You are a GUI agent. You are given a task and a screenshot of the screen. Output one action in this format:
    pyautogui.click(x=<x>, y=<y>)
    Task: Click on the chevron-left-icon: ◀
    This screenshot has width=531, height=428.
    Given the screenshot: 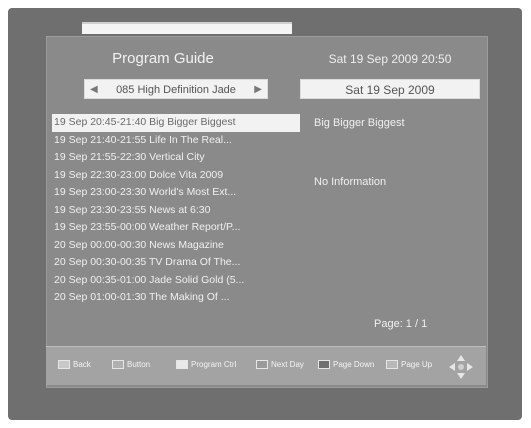 What is the action you would take?
    pyautogui.click(x=94, y=90)
    